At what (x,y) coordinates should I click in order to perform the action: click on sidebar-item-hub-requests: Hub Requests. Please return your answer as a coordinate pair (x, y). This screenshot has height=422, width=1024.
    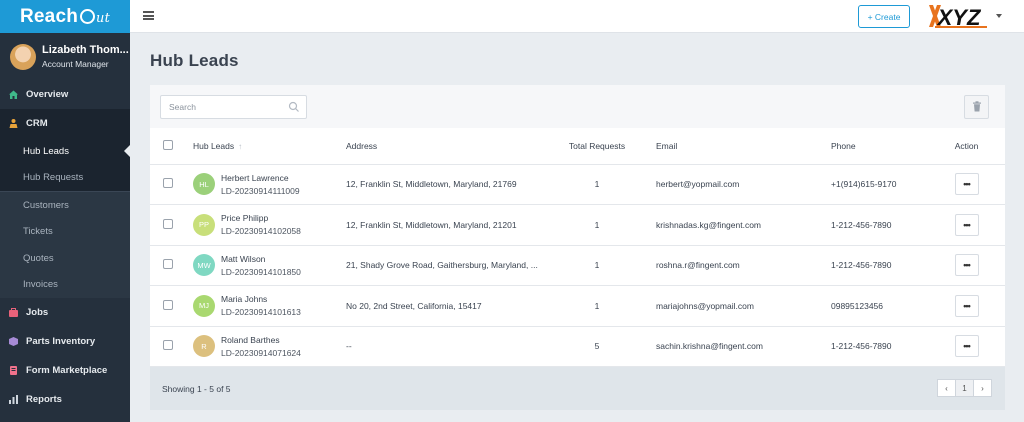
    Looking at the image, I should click on (65, 178).